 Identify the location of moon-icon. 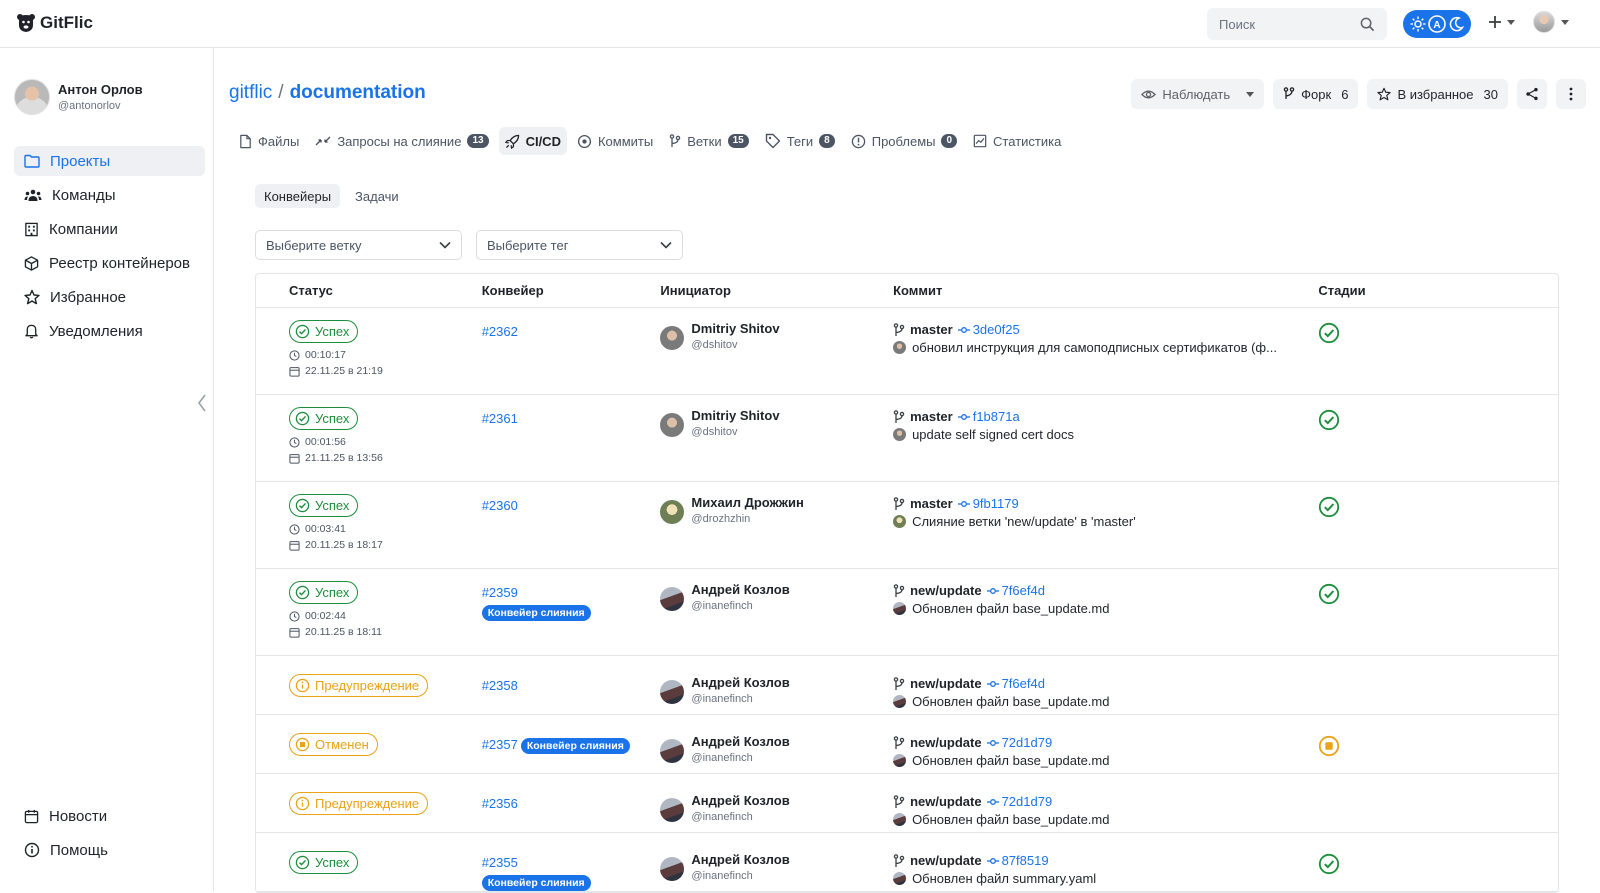
(1456, 24).